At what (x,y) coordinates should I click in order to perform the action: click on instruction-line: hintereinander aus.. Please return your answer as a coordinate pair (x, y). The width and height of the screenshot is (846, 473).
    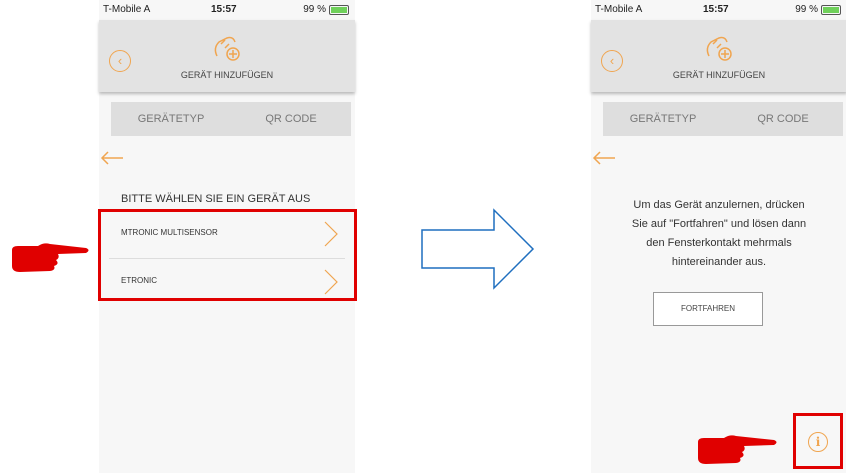
    Looking at the image, I should click on (719, 262).